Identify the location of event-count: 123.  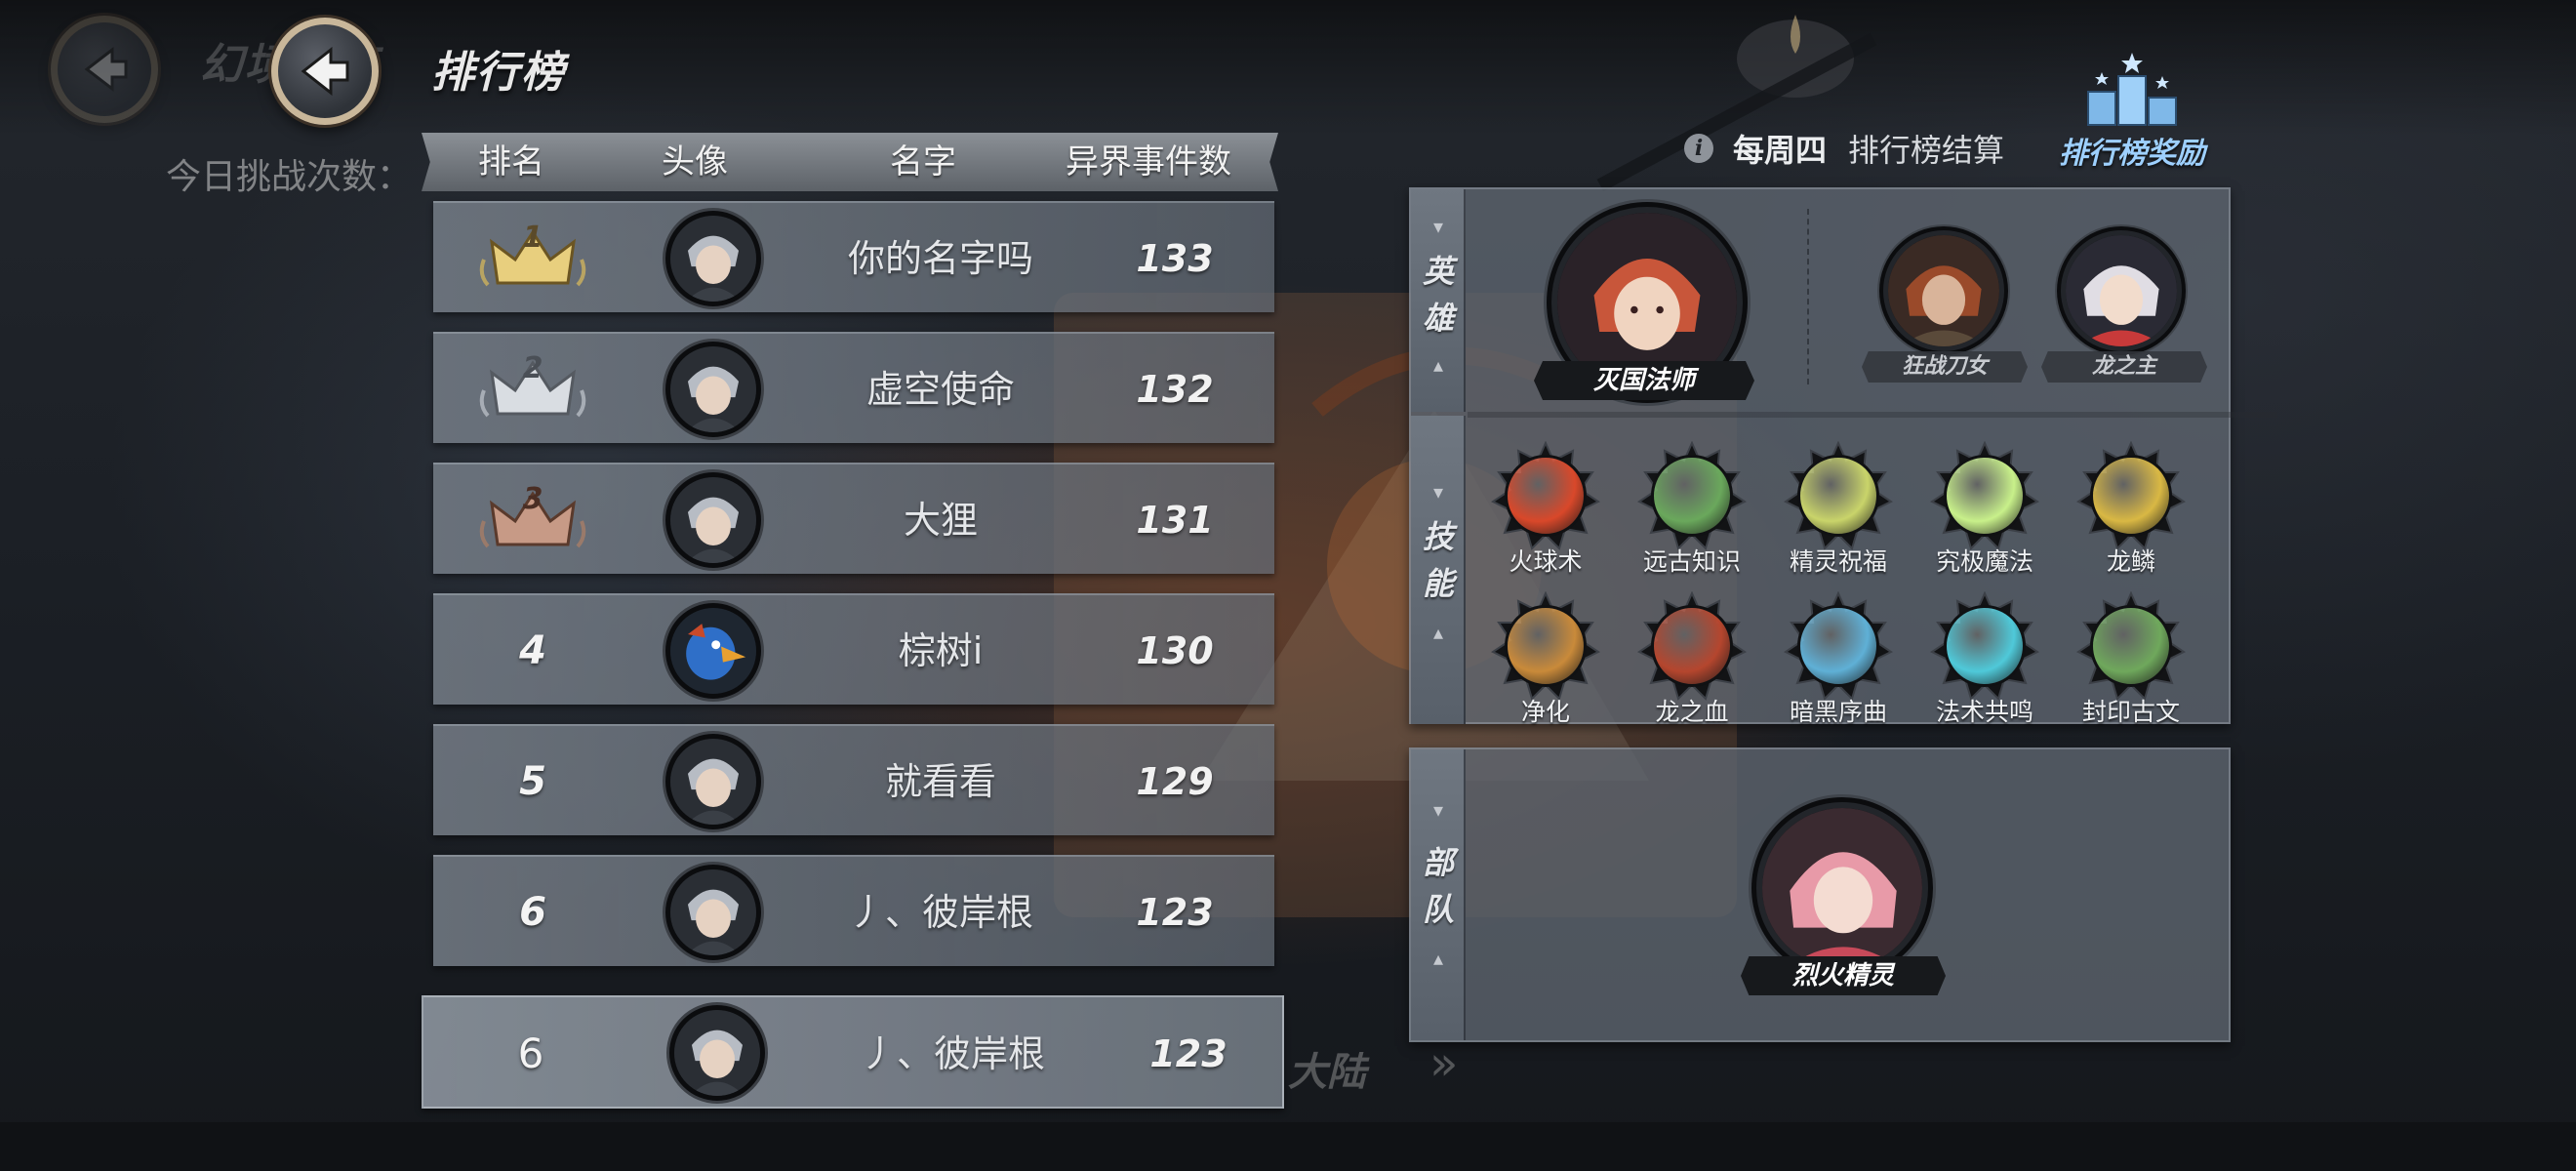
(1175, 912).